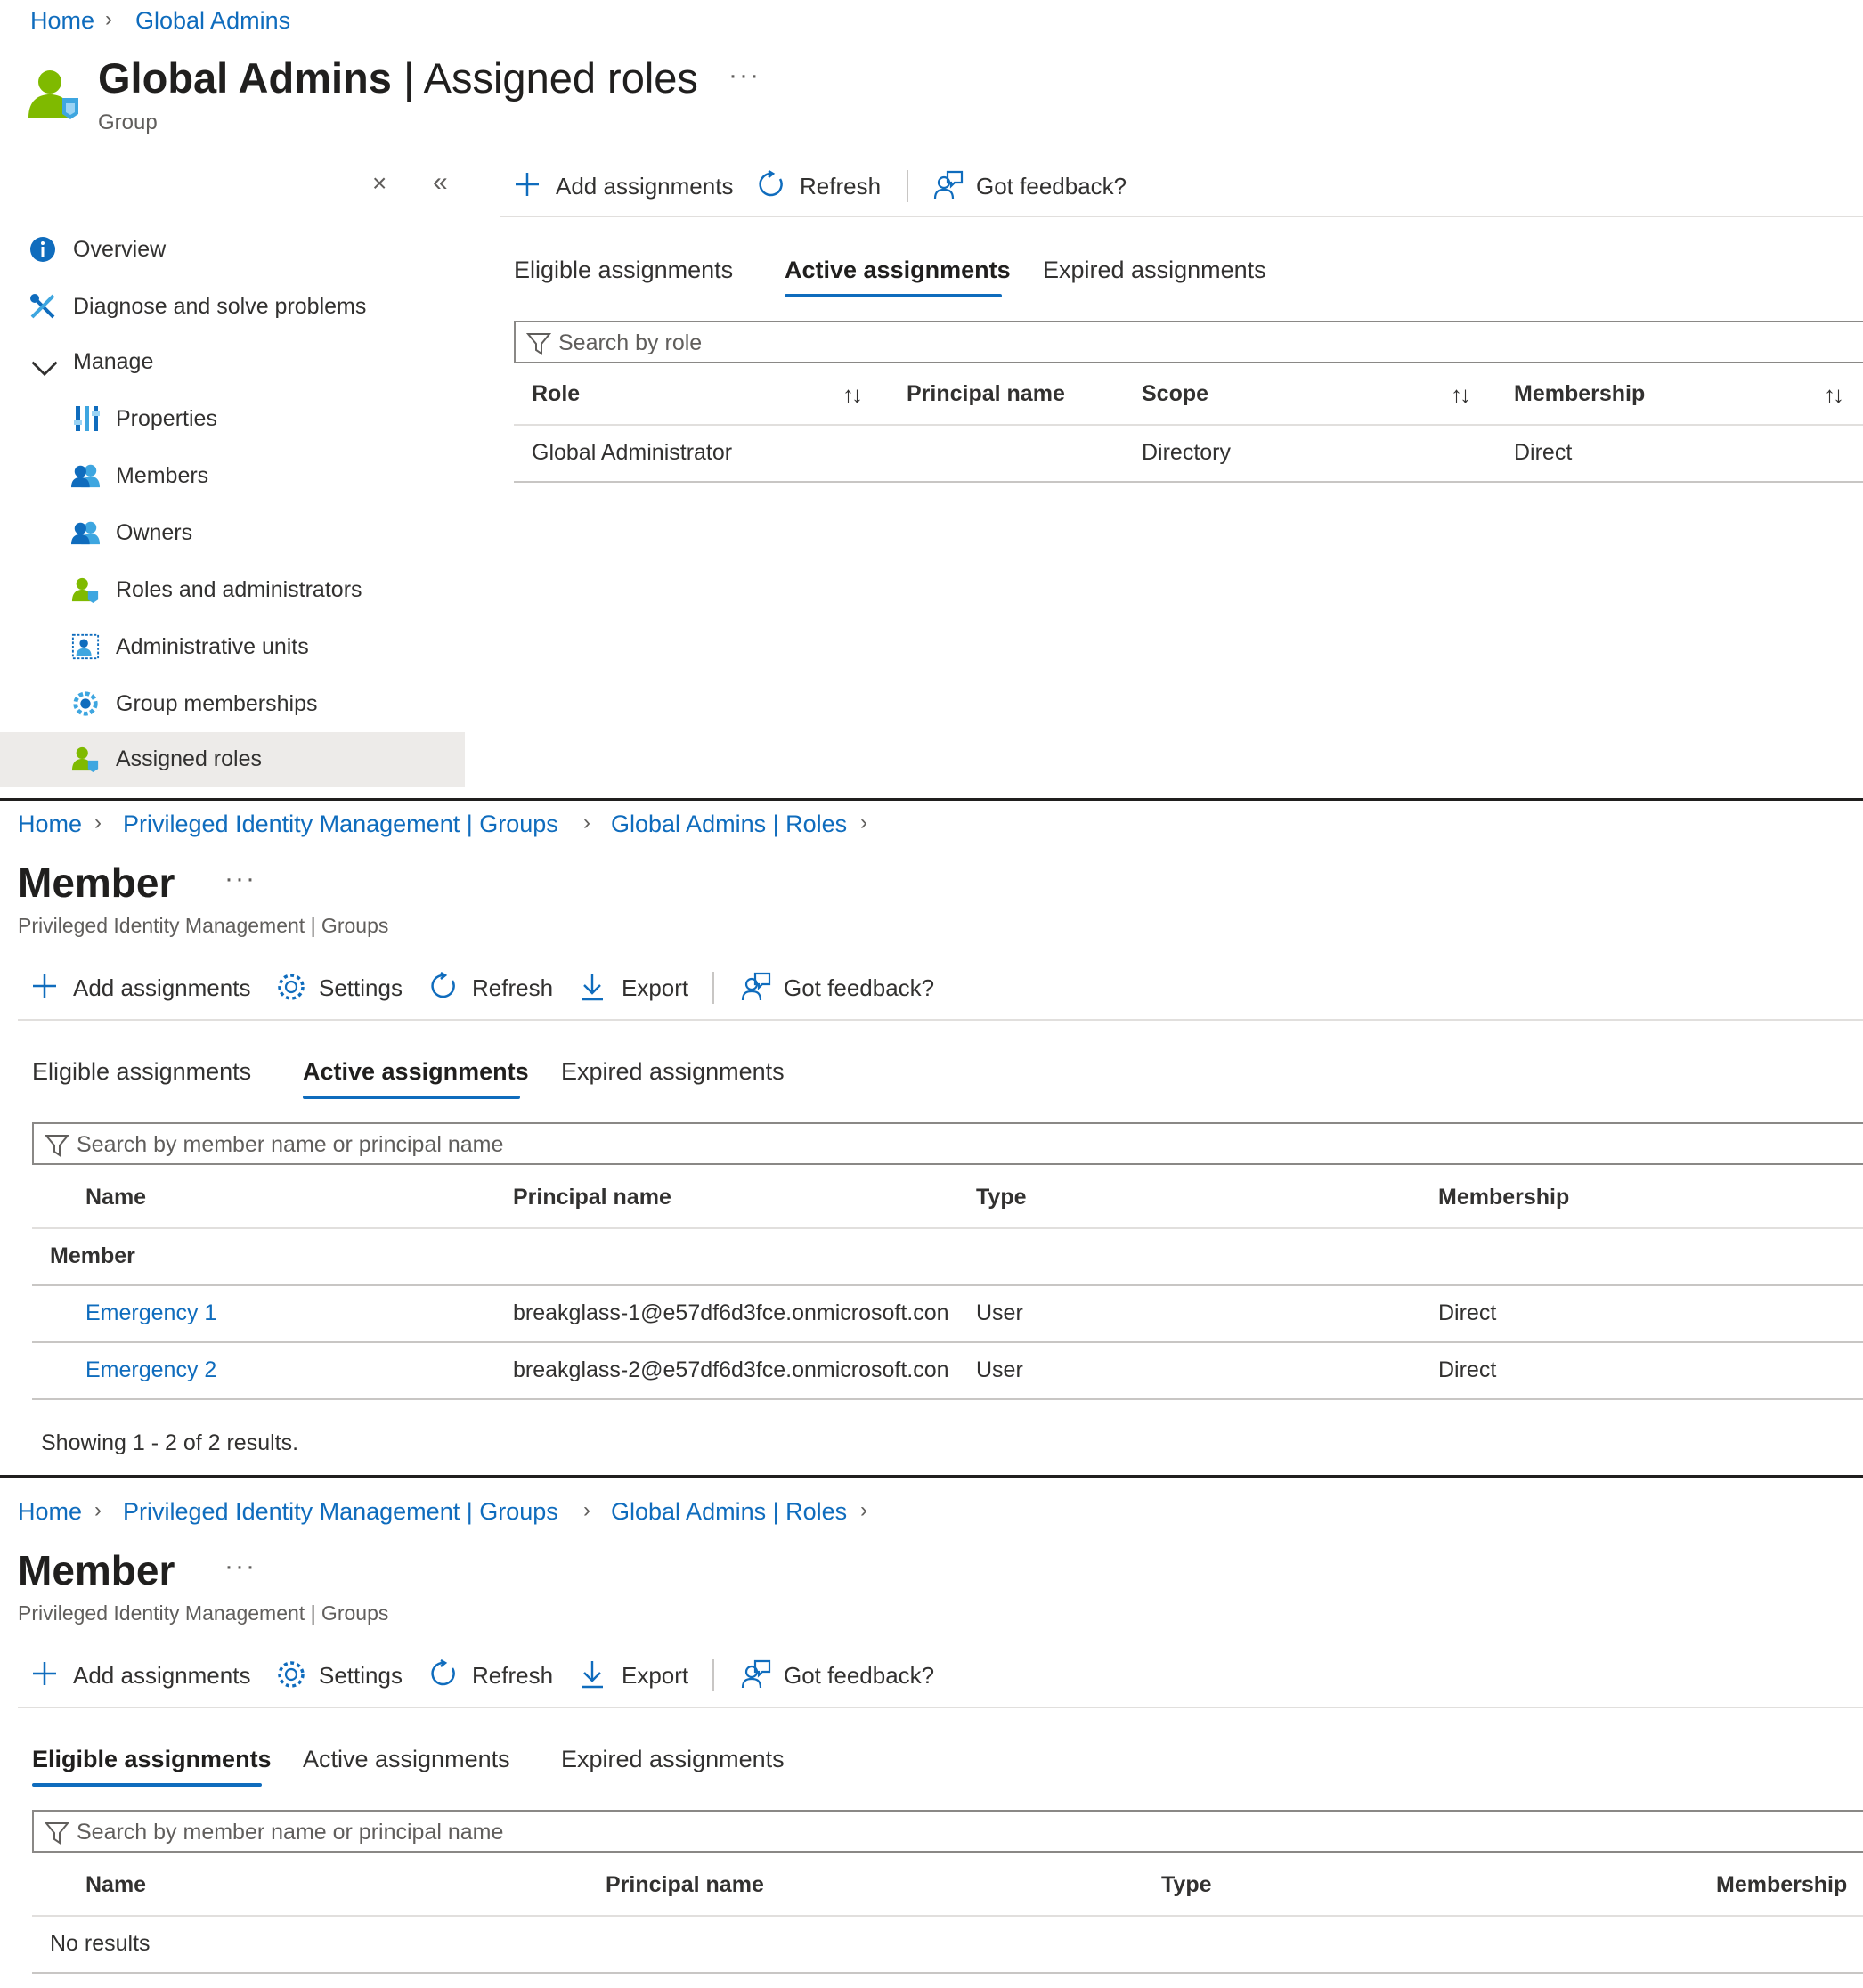 This screenshot has width=1863, height=1988. I want to click on sort-scope-icon: ↑↓, so click(1461, 395).